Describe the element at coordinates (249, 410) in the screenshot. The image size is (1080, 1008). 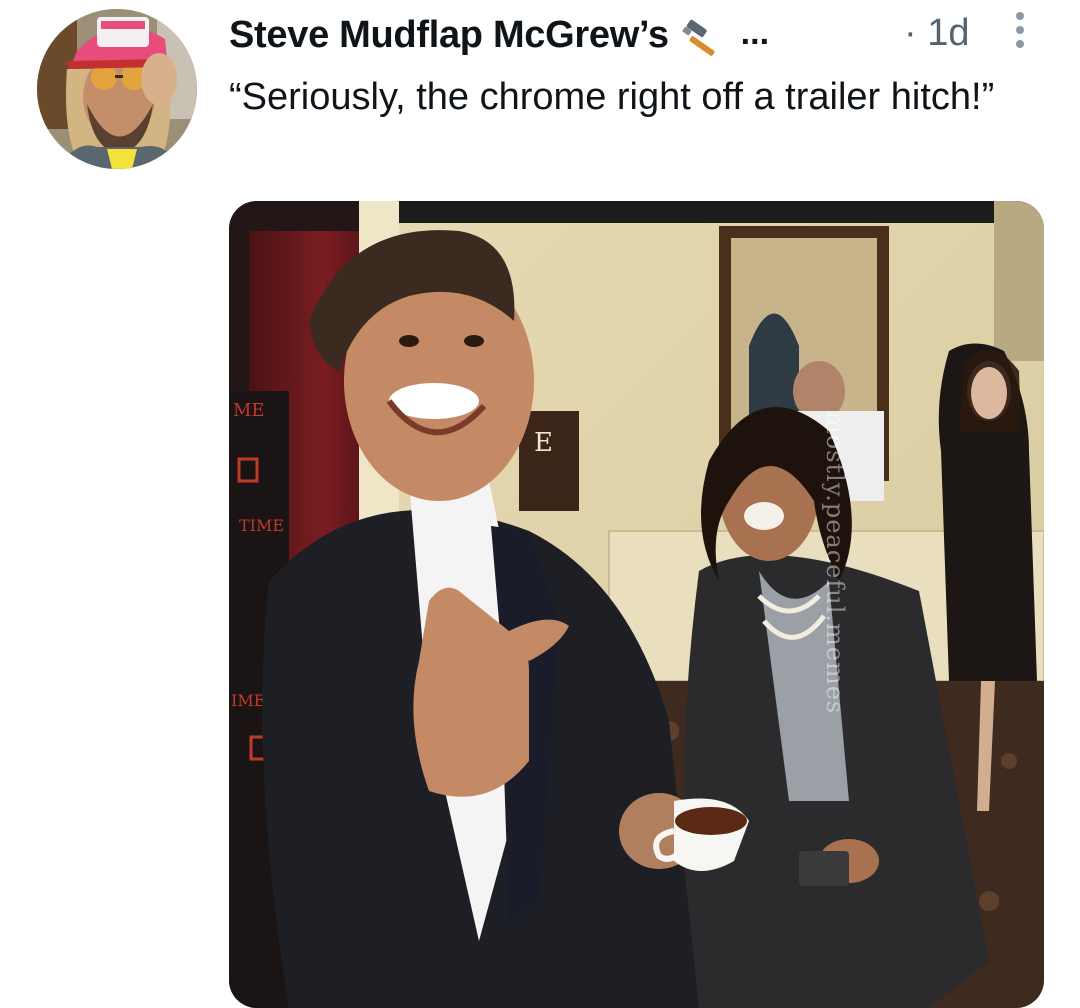
I see `backdrop-text-me: ME` at that location.